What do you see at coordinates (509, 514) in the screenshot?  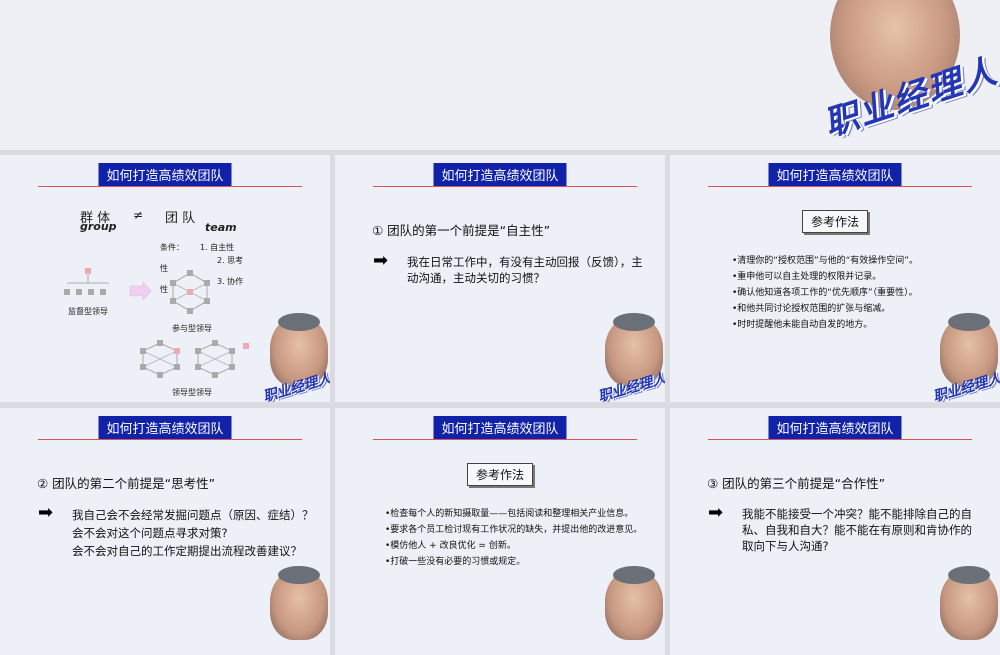 I see `bullet-item: •检查每个人的新知摄取量——包括阅读和整理相关产业信息。` at bounding box center [509, 514].